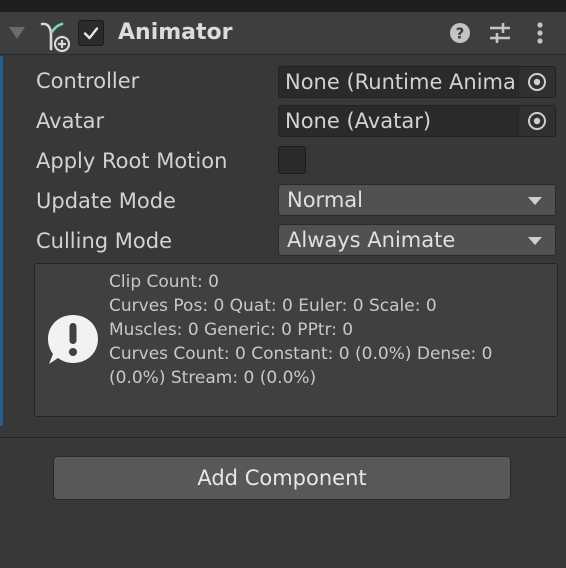 This screenshot has width=566, height=568. What do you see at coordinates (73, 339) in the screenshot?
I see `info-exclamation-icon` at bounding box center [73, 339].